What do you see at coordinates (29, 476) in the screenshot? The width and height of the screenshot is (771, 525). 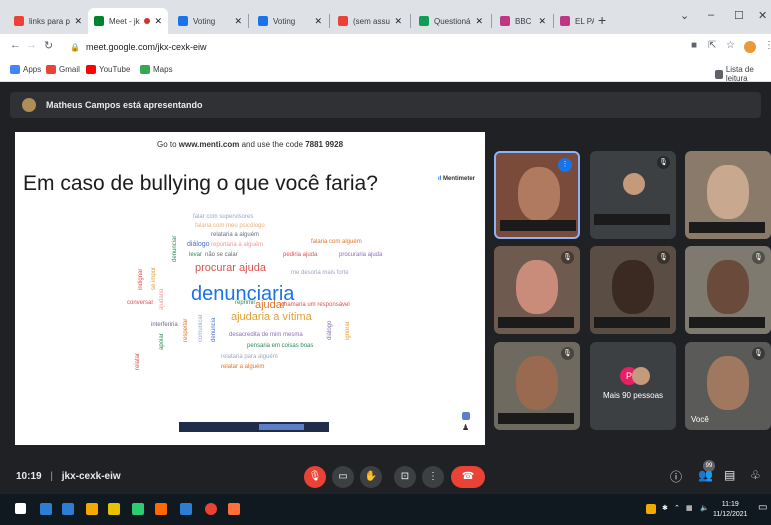 I see `meeting-time: 10:19` at bounding box center [29, 476].